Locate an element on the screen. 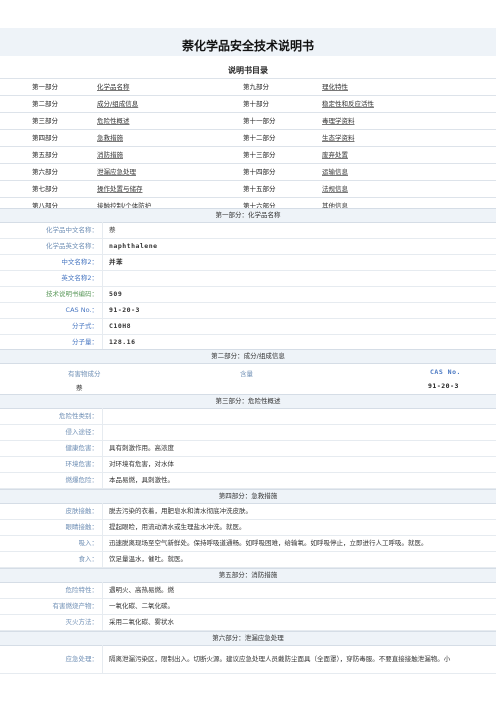 This screenshot has height=702, width=496. field-label: 危险特性： is located at coordinates (82, 590).